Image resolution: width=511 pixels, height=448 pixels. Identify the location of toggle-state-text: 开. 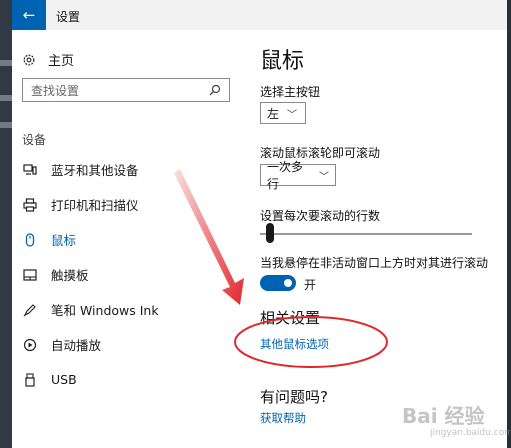
(310, 285).